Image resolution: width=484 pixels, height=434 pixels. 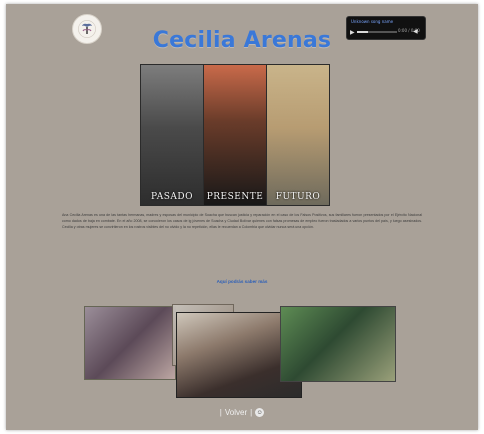 What do you see at coordinates (377, 32) in the screenshot?
I see `progress-bar` at bounding box center [377, 32].